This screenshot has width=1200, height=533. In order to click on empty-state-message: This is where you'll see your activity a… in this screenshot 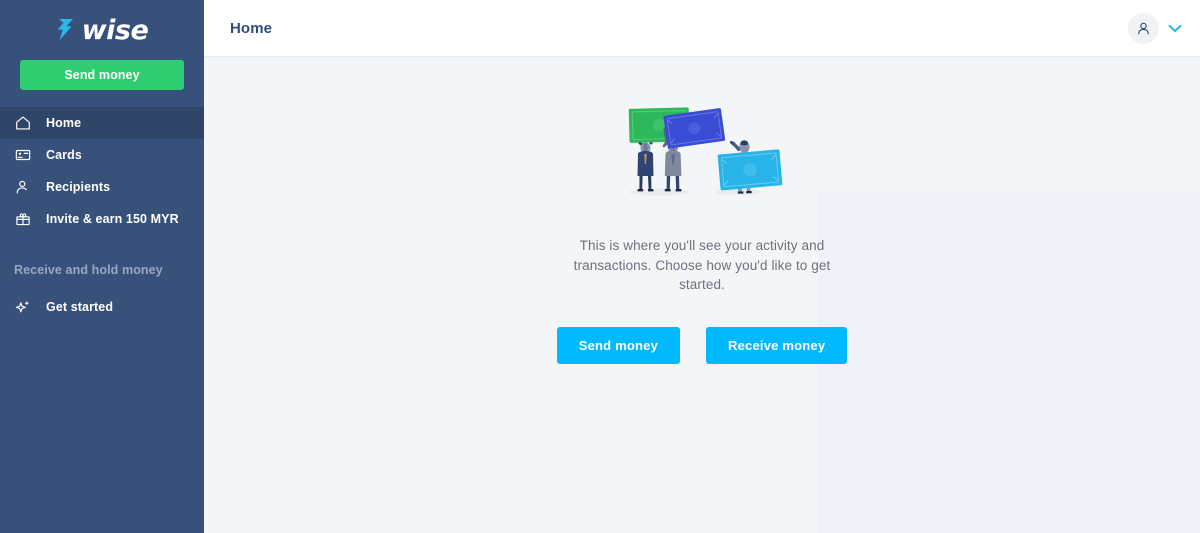, I will do `click(702, 265)`.